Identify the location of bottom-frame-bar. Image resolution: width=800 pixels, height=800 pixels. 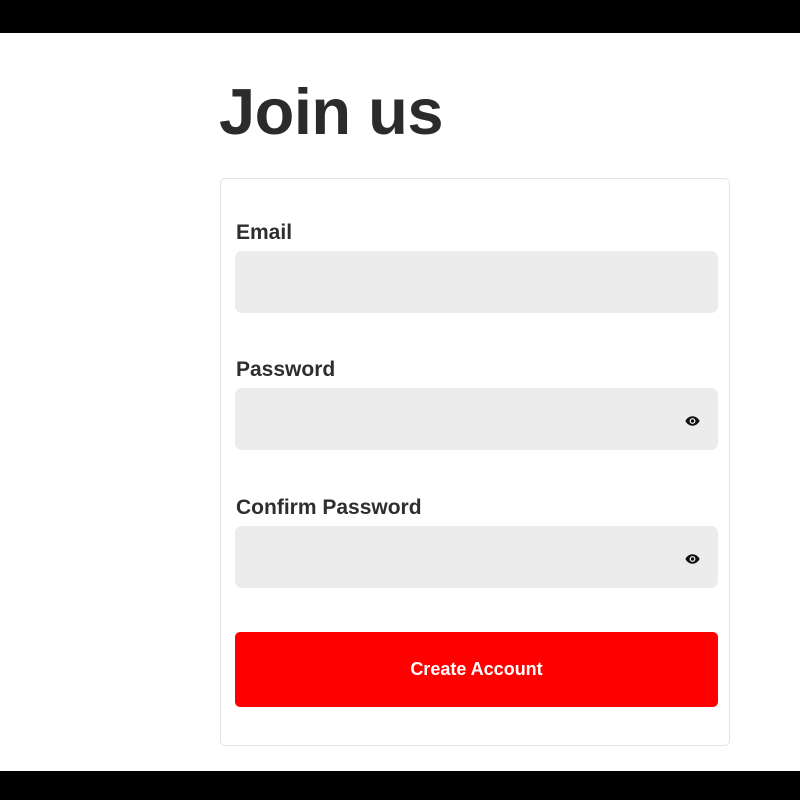
(400, 785).